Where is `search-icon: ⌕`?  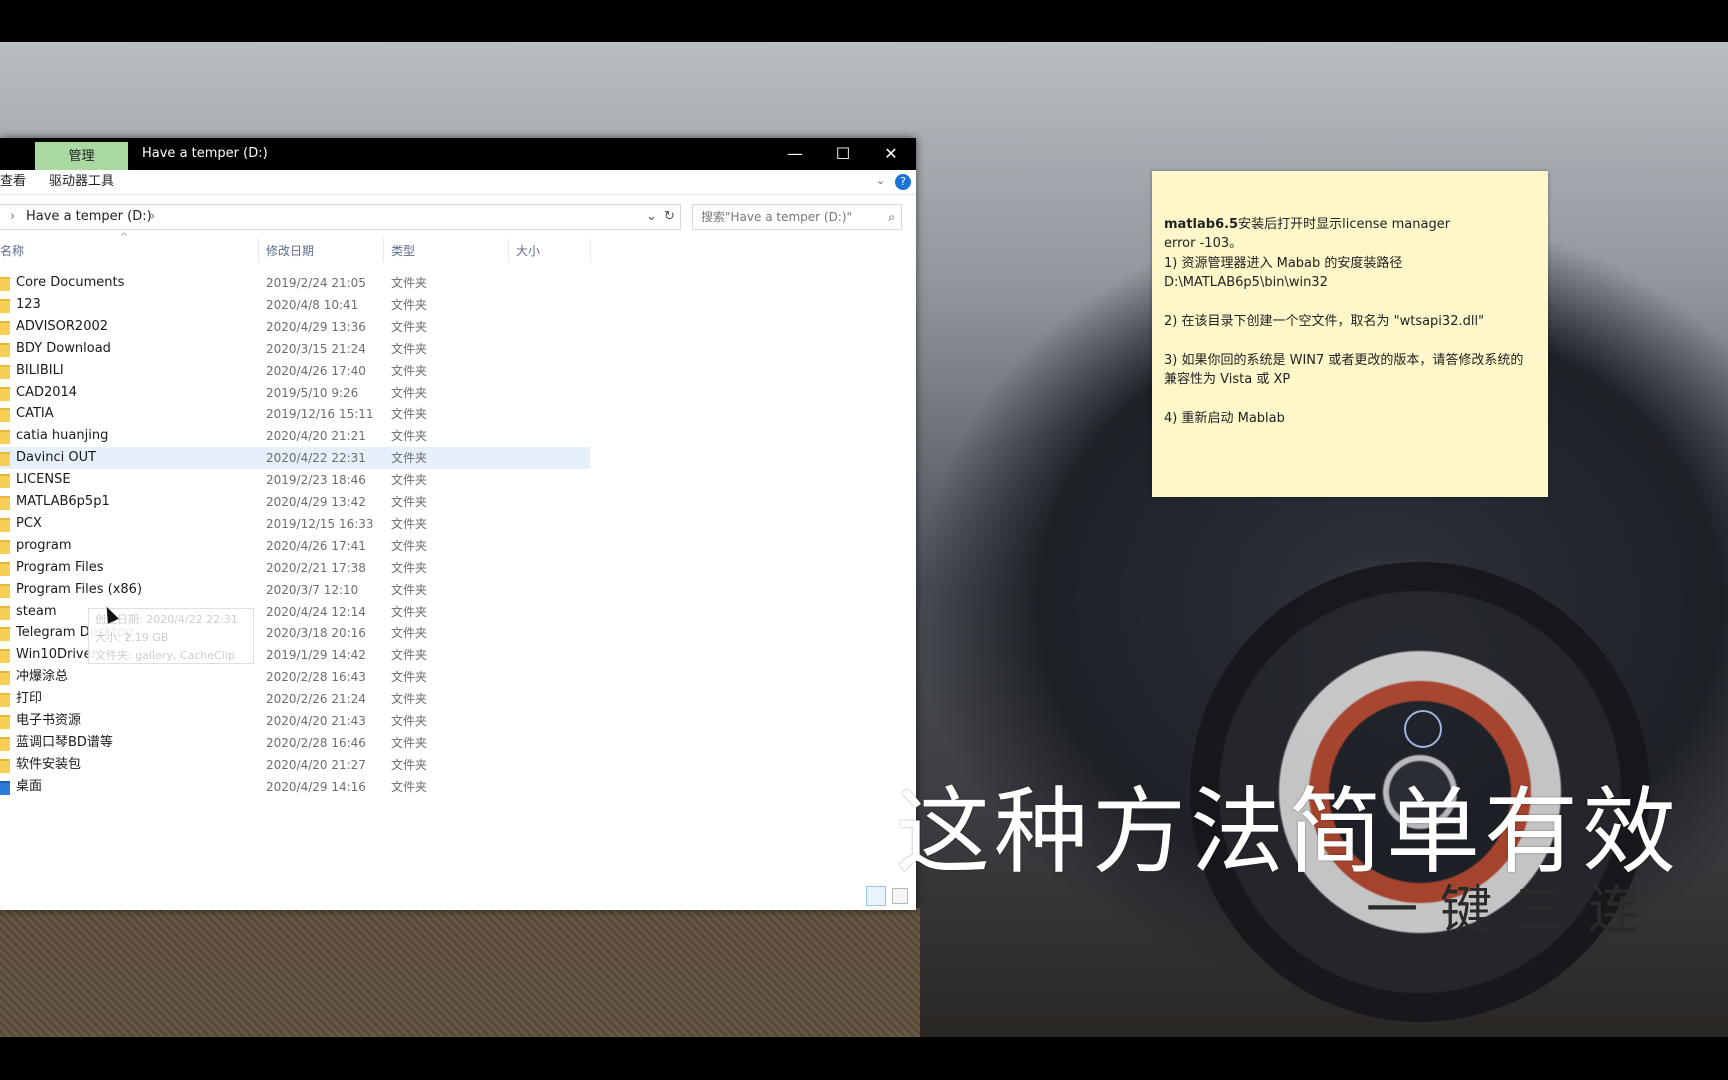
search-icon: ⌕ is located at coordinates (891, 217).